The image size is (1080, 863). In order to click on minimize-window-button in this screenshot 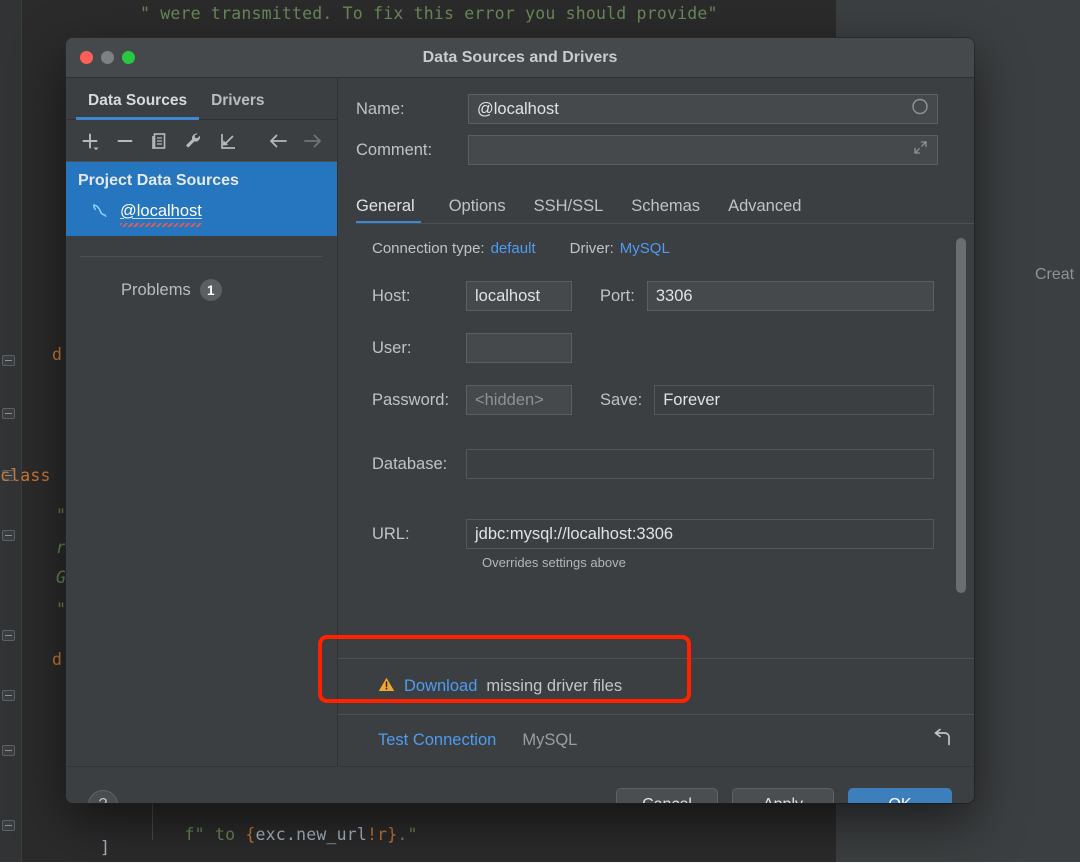, I will do `click(107, 57)`.